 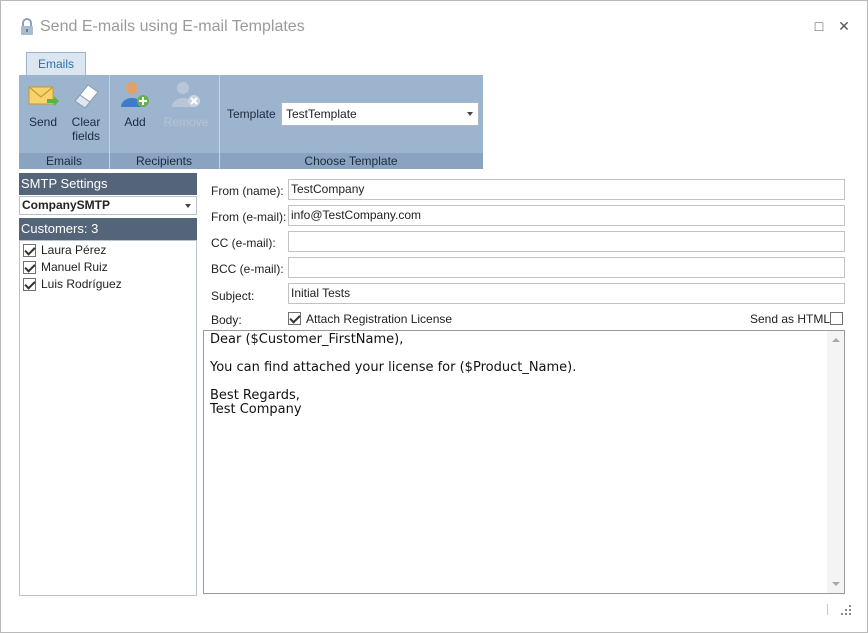 I want to click on title-bar: Send E-mails using E-mail Templates □ ✕, so click(x=434, y=25).